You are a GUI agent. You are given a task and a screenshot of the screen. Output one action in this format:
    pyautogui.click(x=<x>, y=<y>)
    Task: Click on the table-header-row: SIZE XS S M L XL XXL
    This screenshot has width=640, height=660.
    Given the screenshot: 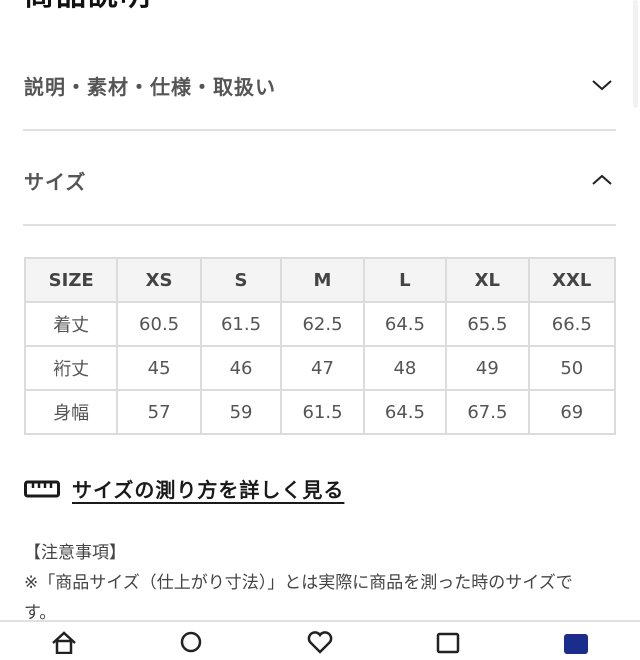 What is the action you would take?
    pyautogui.click(x=320, y=280)
    